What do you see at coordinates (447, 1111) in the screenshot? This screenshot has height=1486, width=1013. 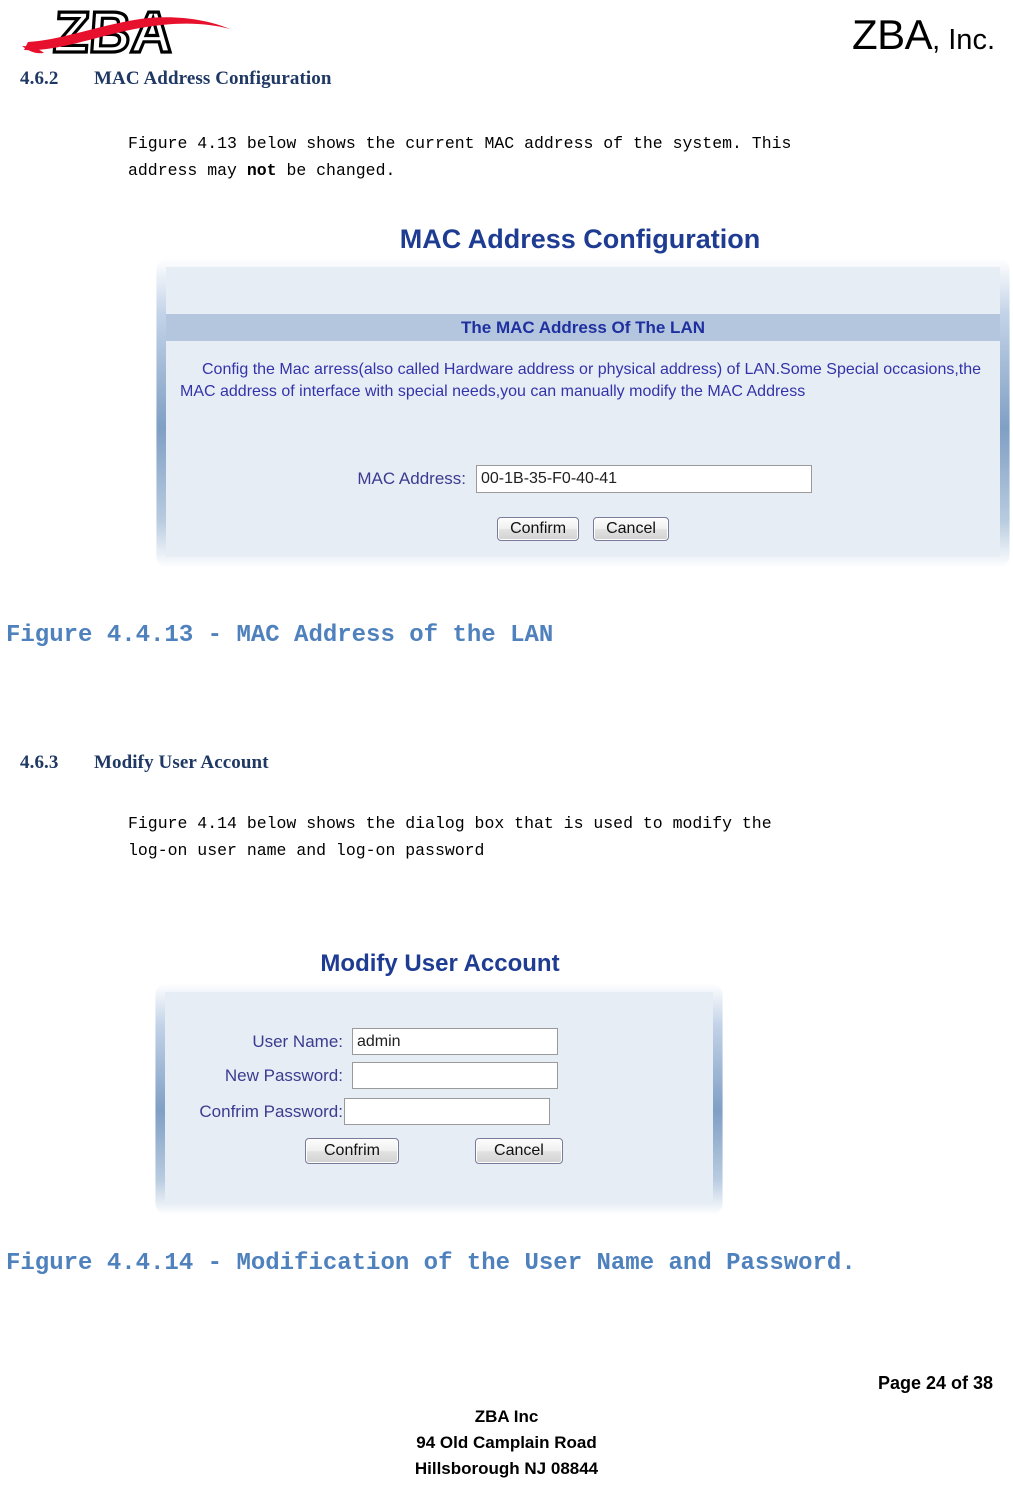 I see `confirm-password-input` at bounding box center [447, 1111].